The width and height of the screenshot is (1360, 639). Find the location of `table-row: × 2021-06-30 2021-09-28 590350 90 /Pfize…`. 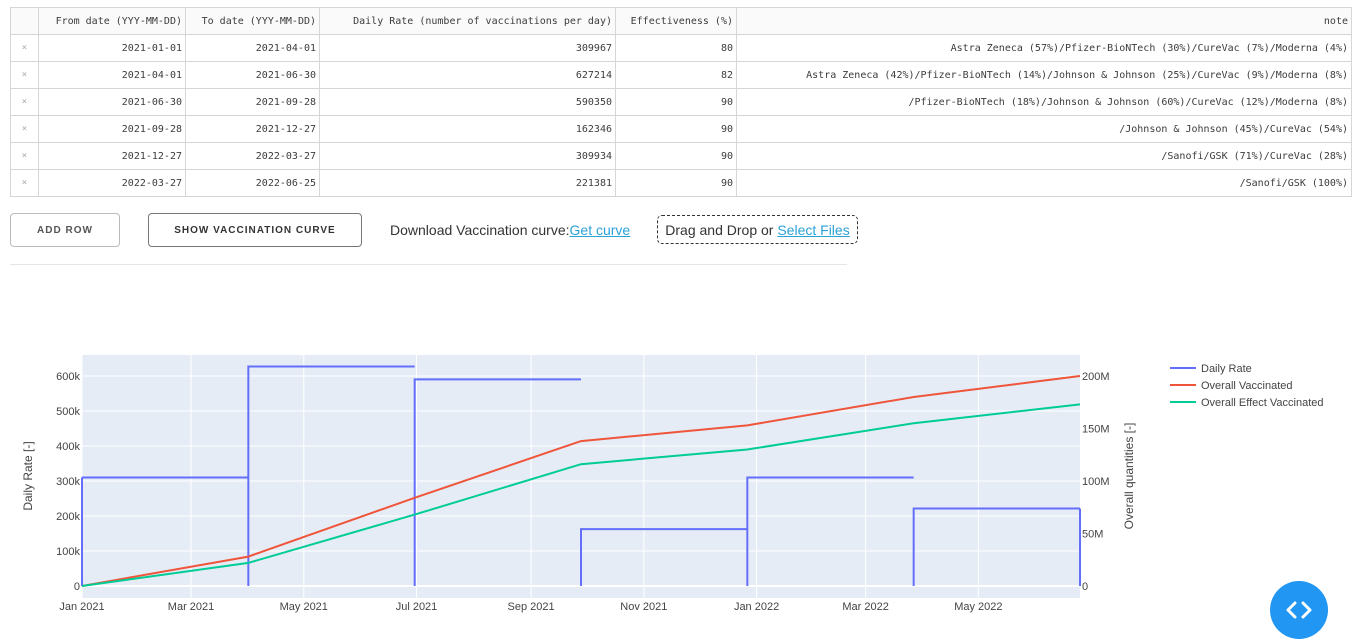

table-row: × 2021-06-30 2021-09-28 590350 90 /Pfize… is located at coordinates (681, 102).